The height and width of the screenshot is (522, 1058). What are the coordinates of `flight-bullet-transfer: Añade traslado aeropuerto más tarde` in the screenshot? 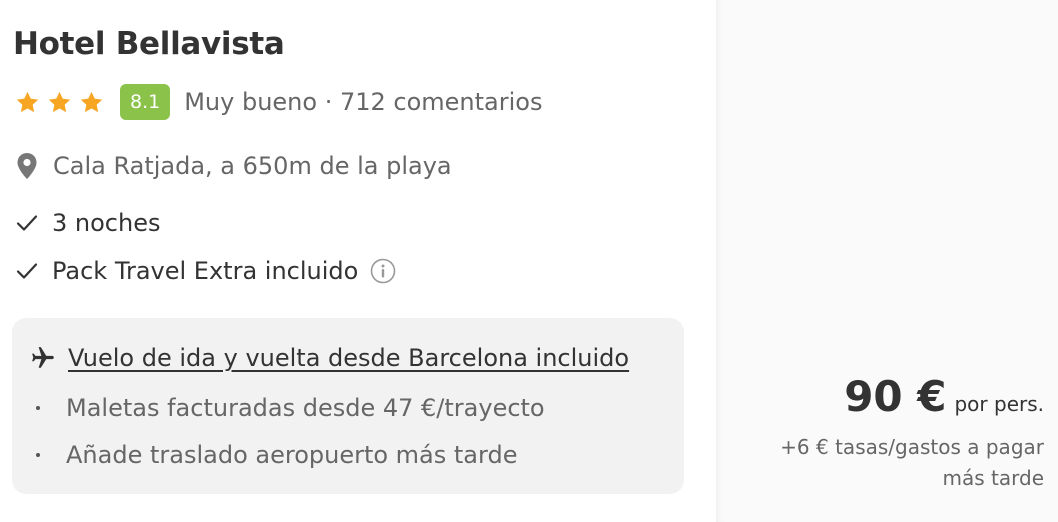 It's located at (276, 455).